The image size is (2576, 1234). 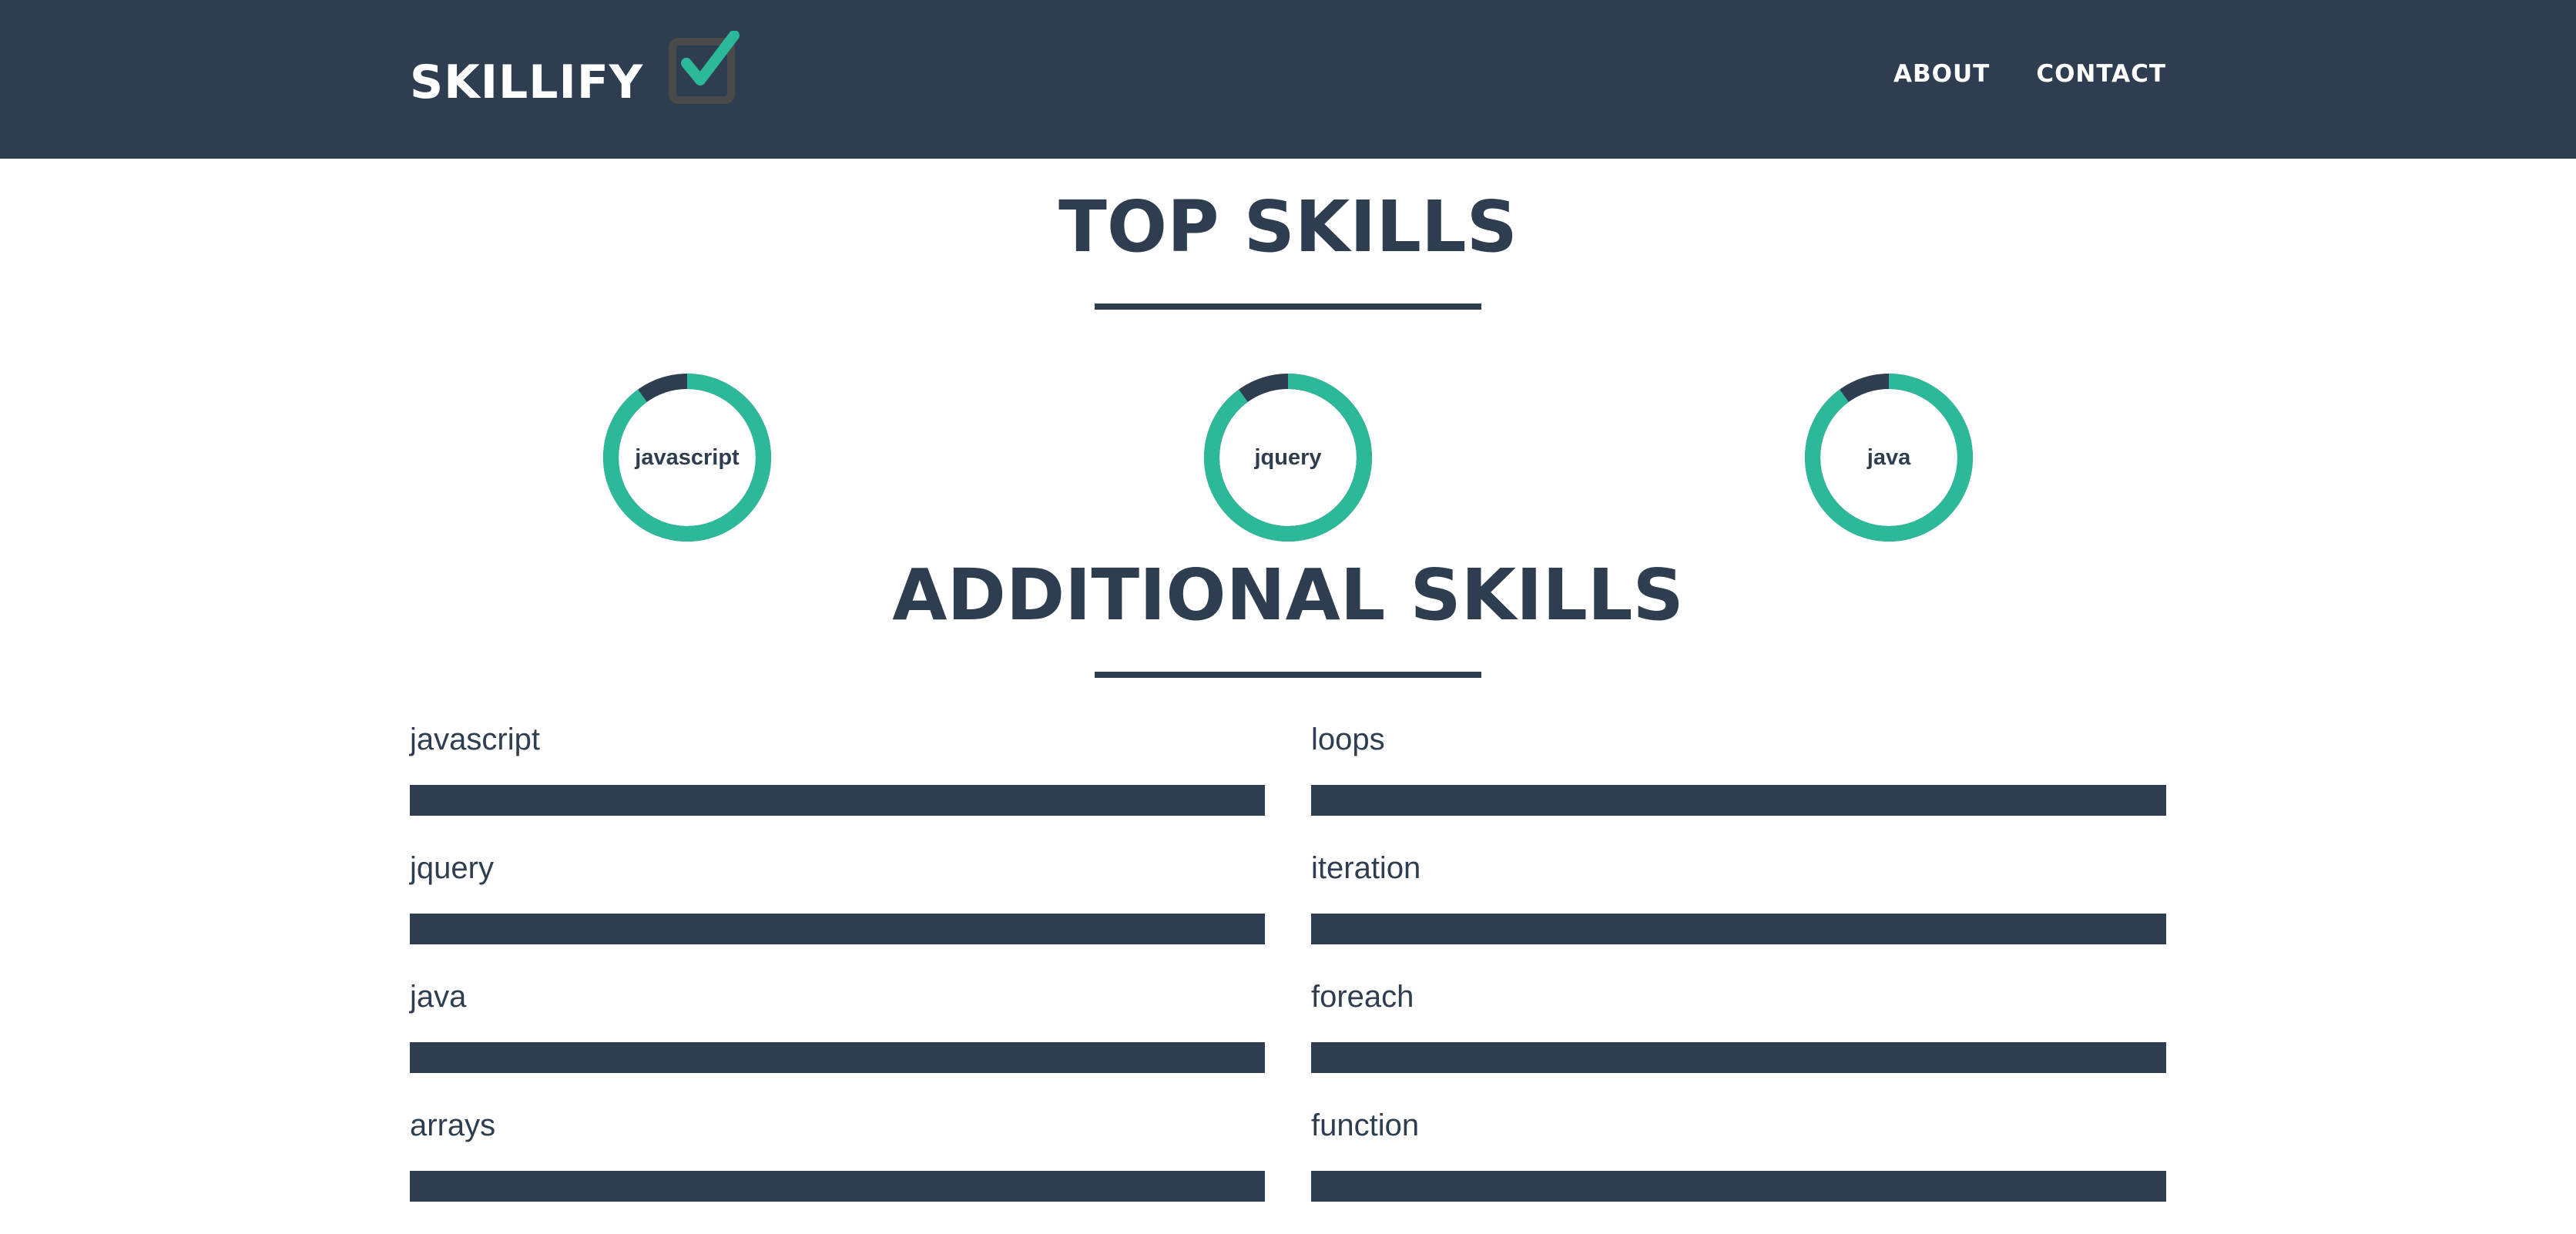 I want to click on top-skills-divider, so click(x=1288, y=306).